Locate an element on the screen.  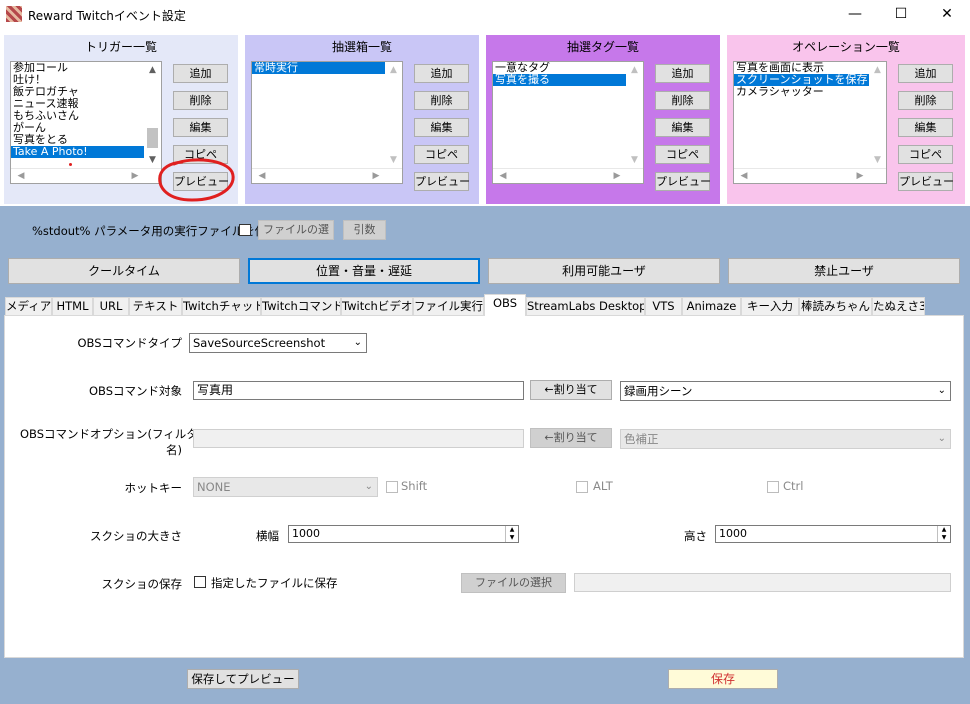
banned-users-button: 禁止ユーザ is located at coordinates (844, 271).